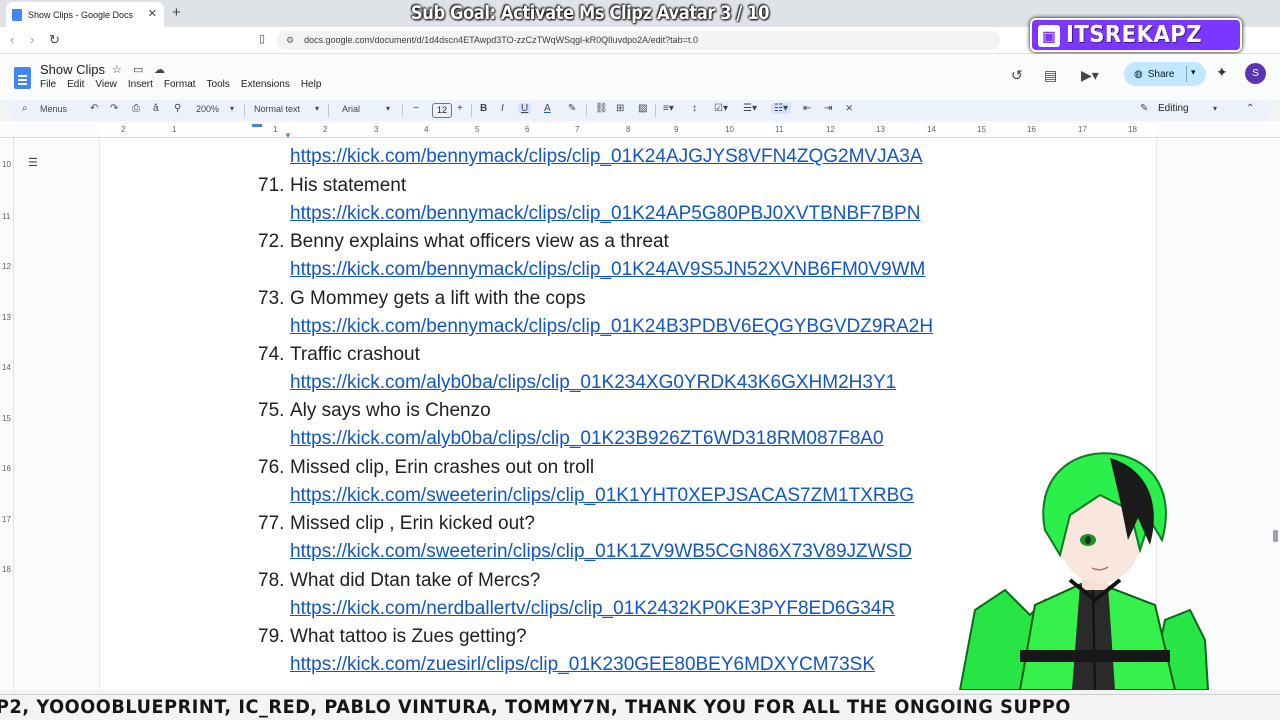 This screenshot has width=1280, height=720. I want to click on vruler-number: 17, so click(6, 519).